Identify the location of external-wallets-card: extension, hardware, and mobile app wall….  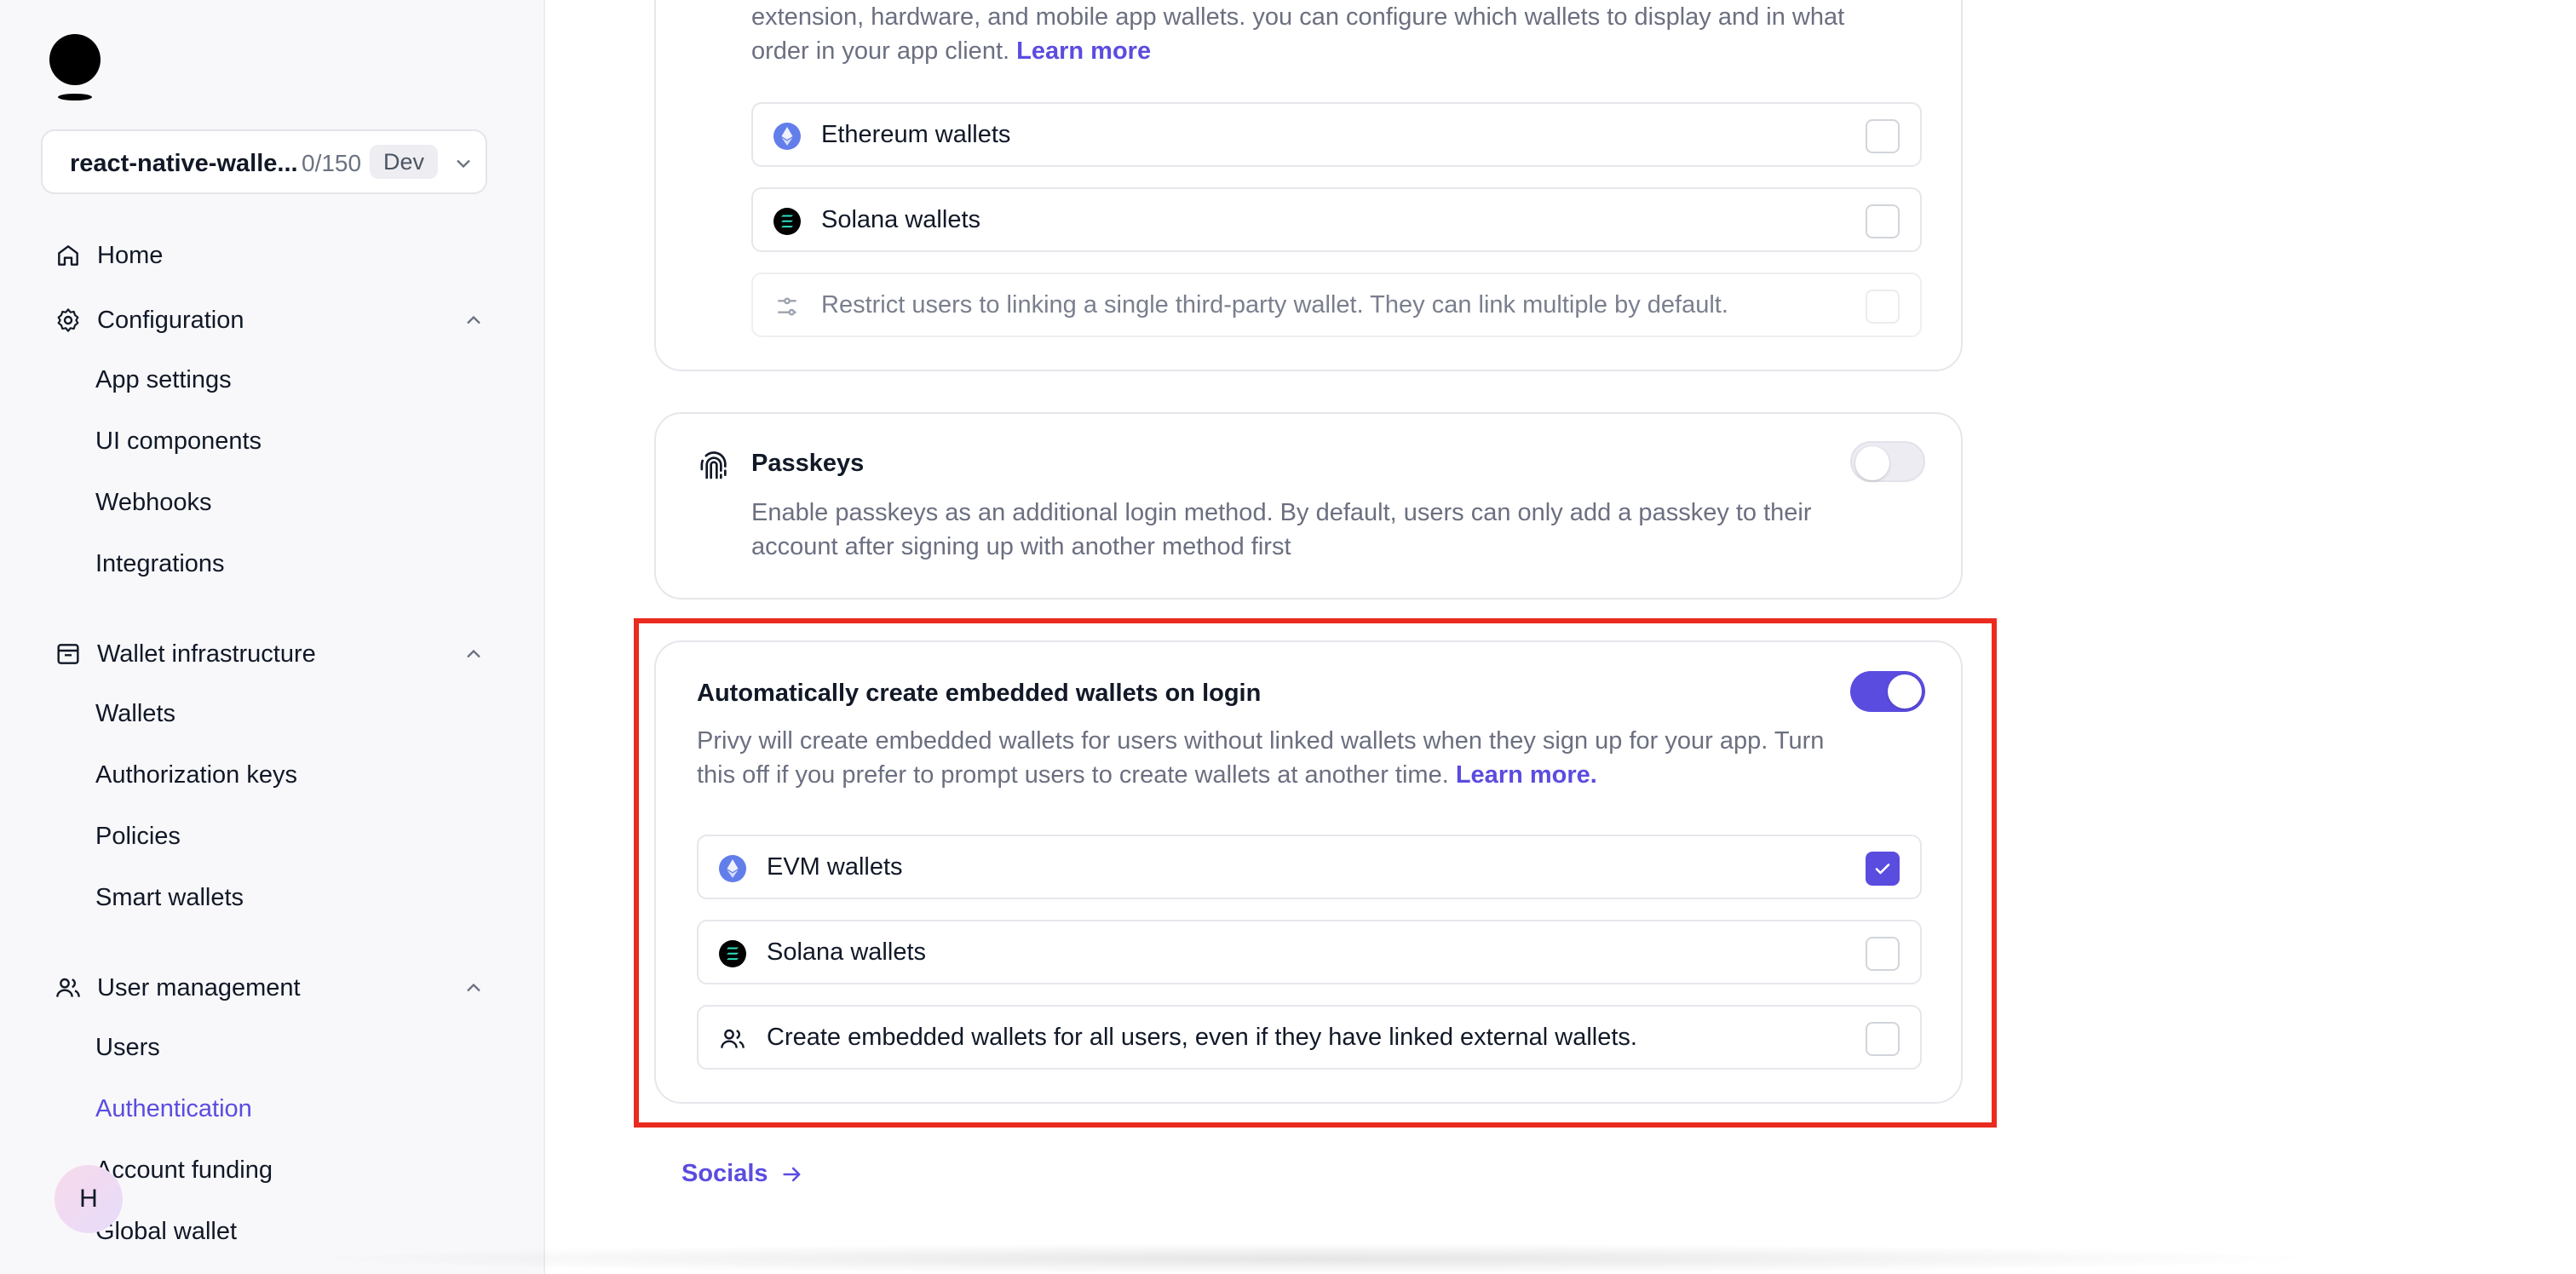
(1309, 185).